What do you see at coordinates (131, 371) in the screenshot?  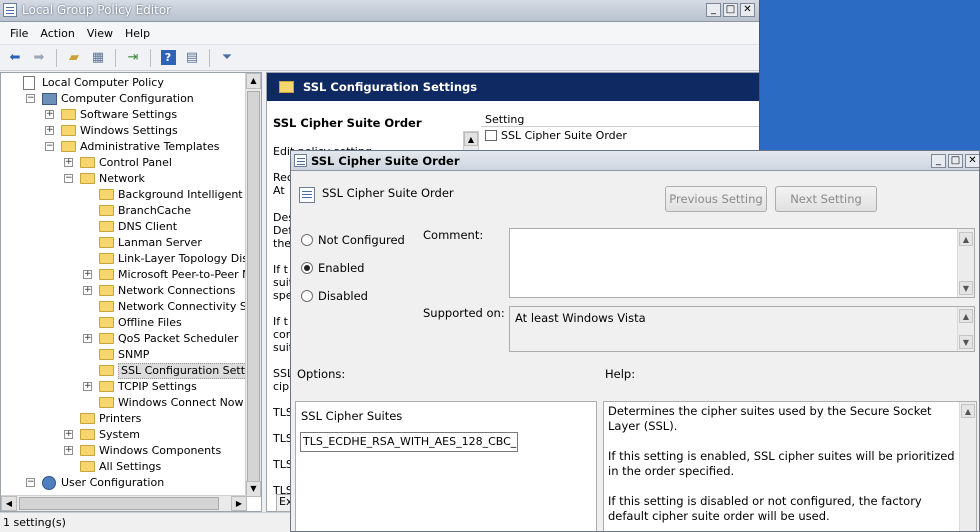 I see `tree-item: SSL Configuration Settings` at bounding box center [131, 371].